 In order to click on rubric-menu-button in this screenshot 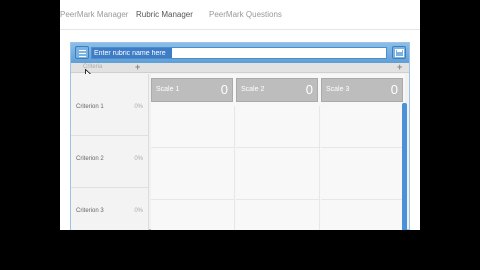, I will do `click(82, 52)`.